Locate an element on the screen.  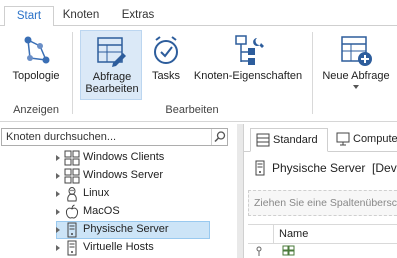
abfrage-bearbeiten-label: Abfrage Bearbeiten is located at coordinates (112, 83).